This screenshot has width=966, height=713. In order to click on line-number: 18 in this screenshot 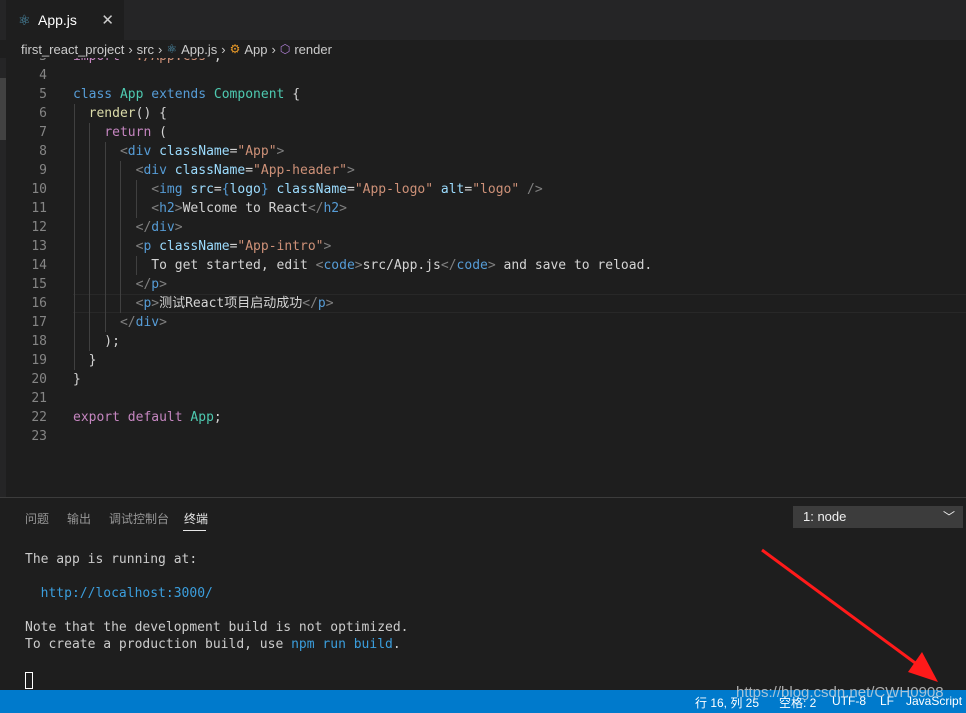, I will do `click(39, 341)`.